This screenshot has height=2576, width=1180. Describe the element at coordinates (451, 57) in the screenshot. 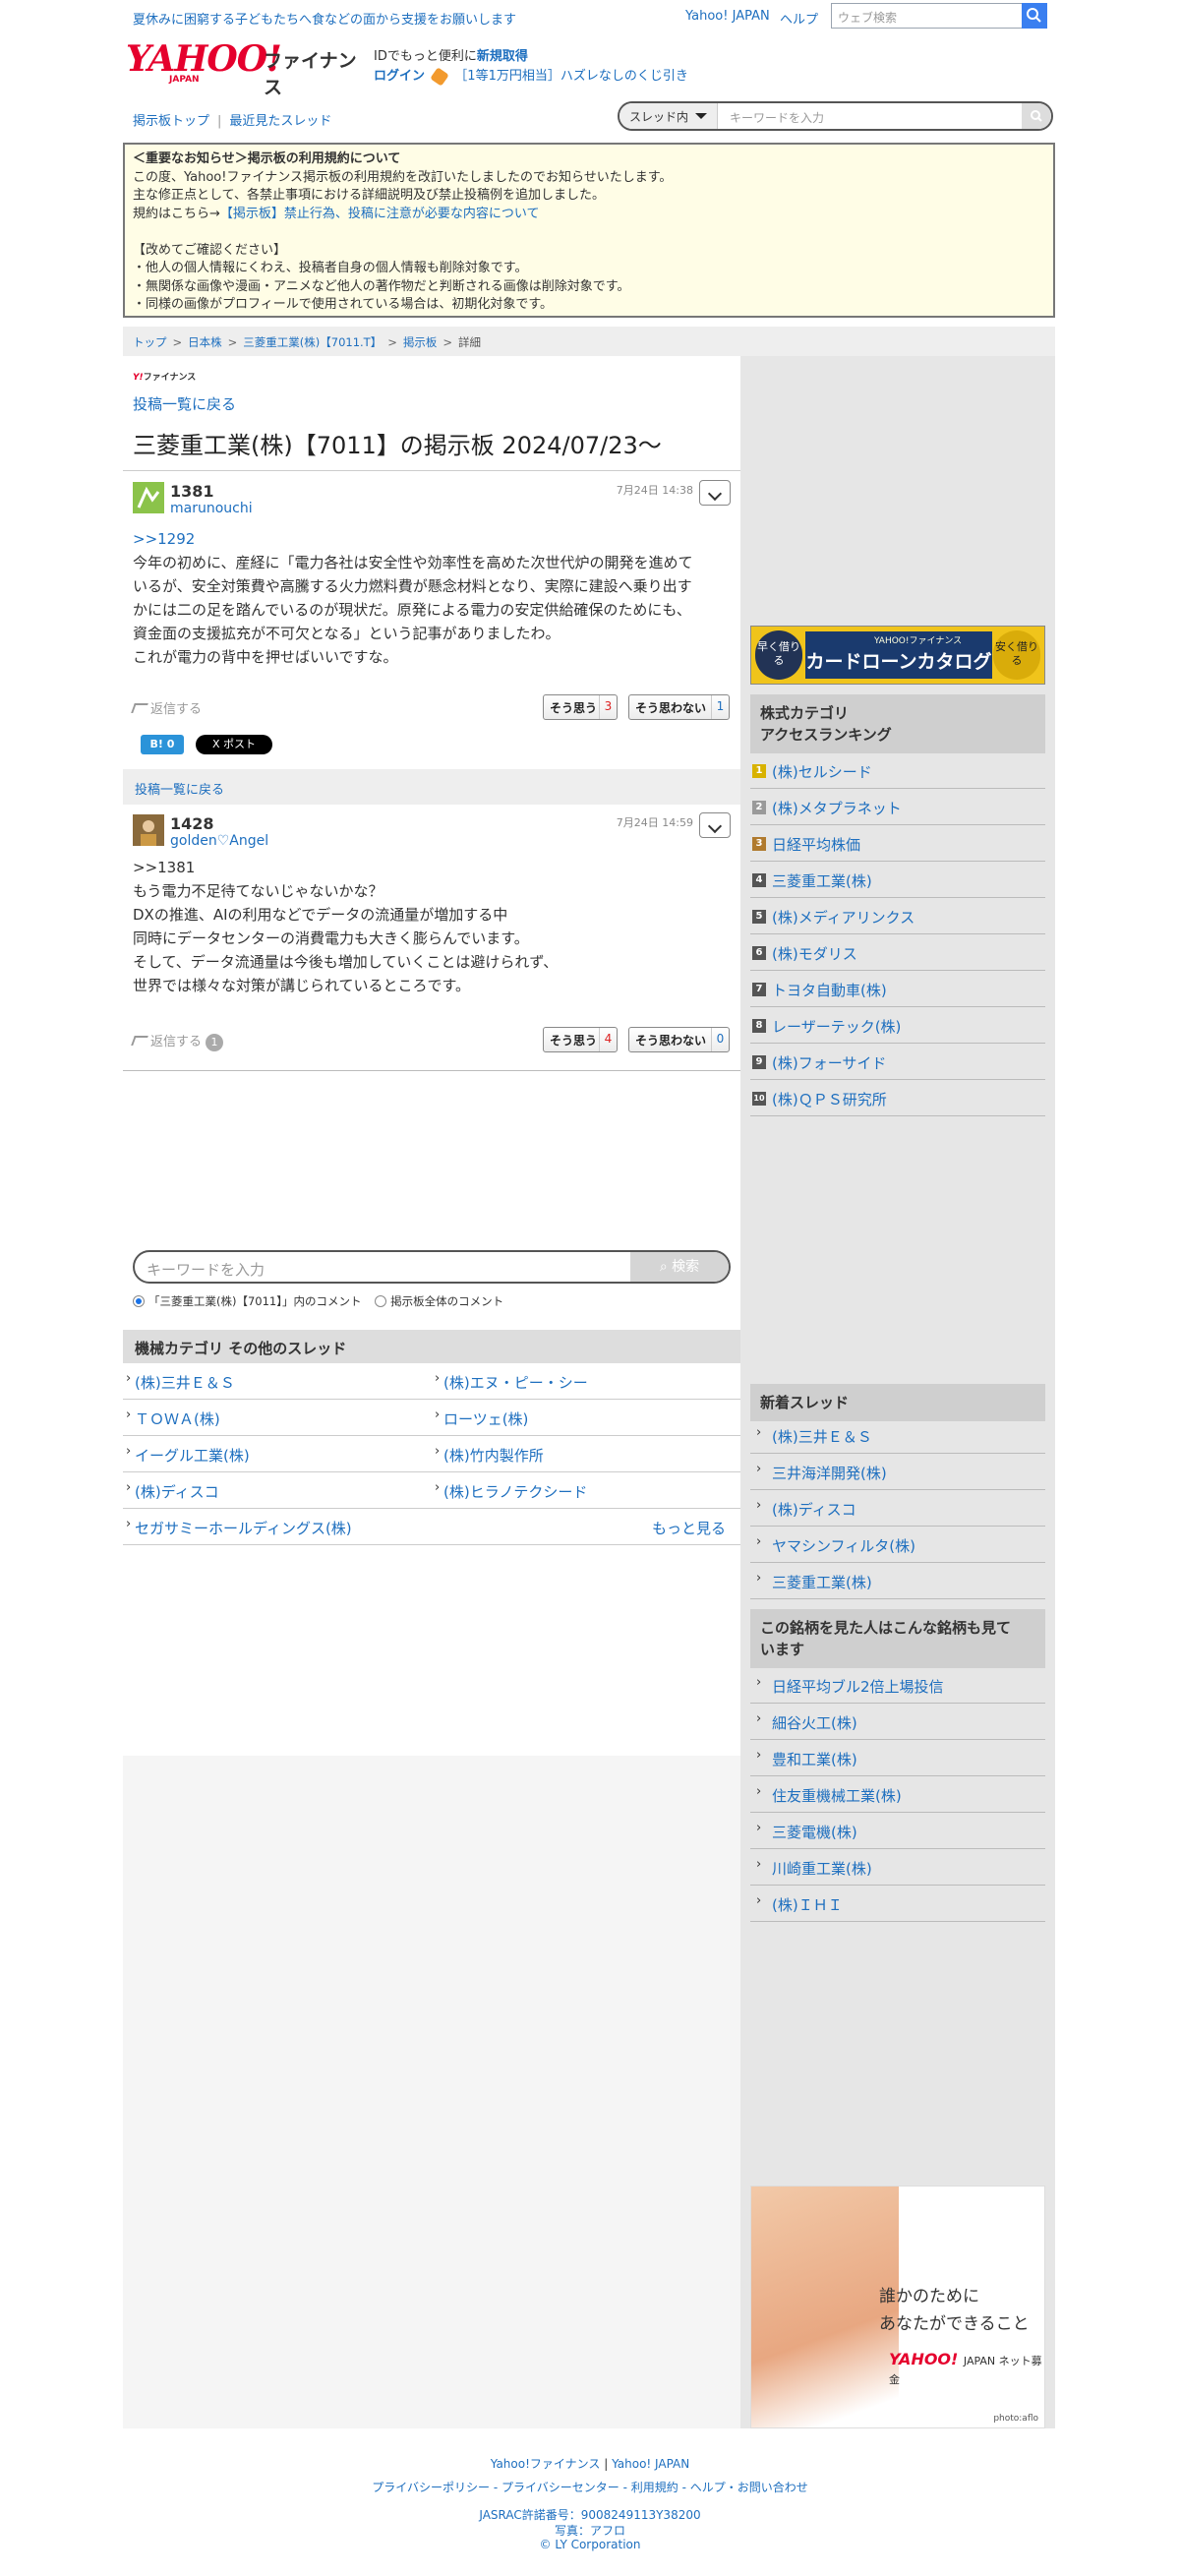

I see `id-promo: IDでもっと便利に新規取得` at that location.